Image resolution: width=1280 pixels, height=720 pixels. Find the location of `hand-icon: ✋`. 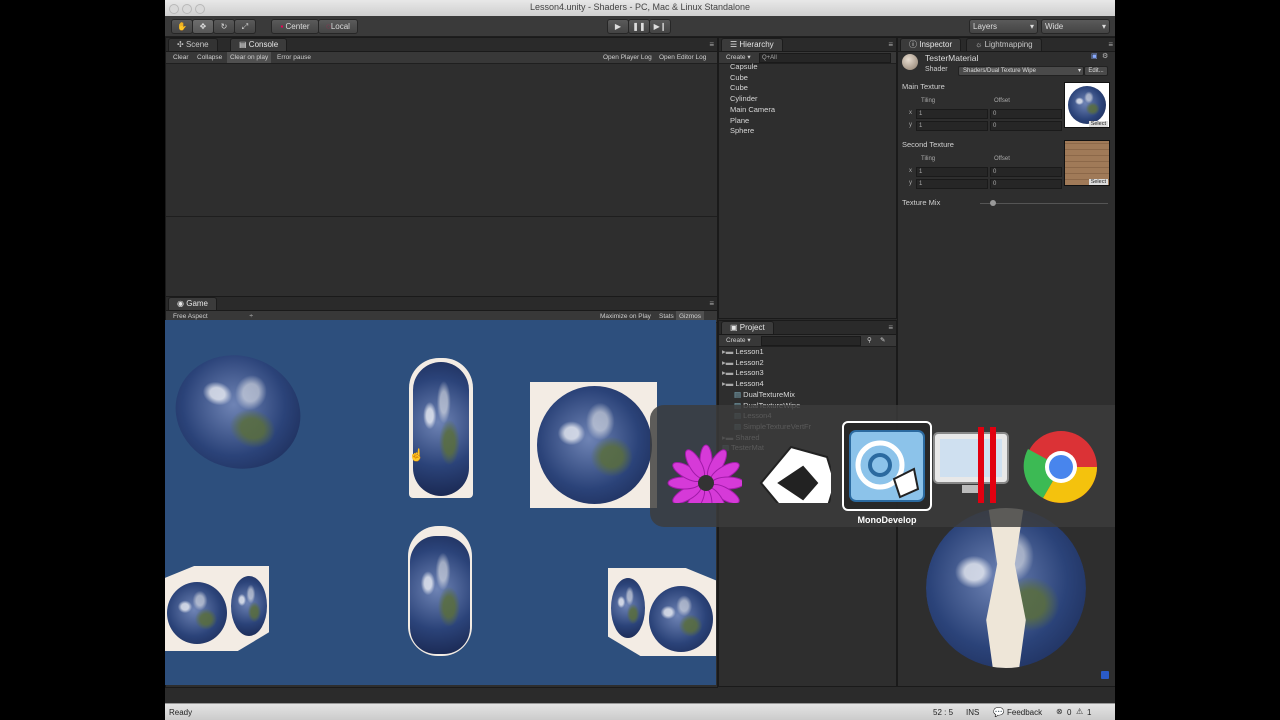

hand-icon: ✋ is located at coordinates (182, 26).